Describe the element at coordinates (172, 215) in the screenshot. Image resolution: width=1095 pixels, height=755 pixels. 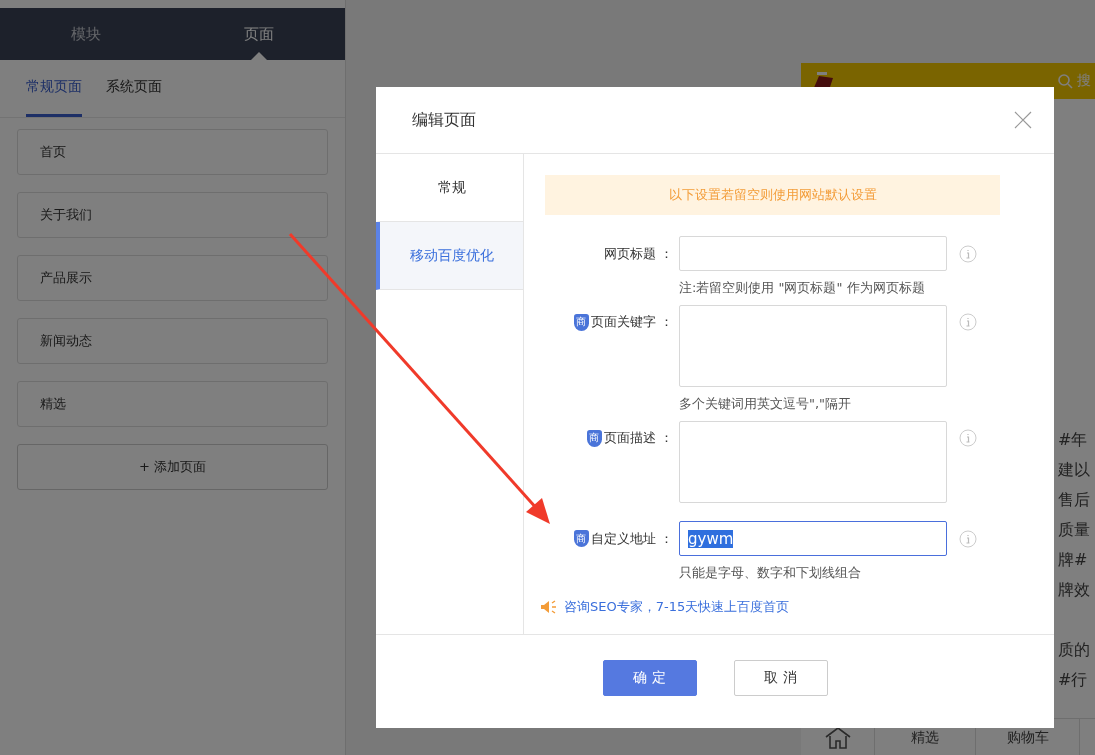
I see `page-item: 关于我们` at that location.